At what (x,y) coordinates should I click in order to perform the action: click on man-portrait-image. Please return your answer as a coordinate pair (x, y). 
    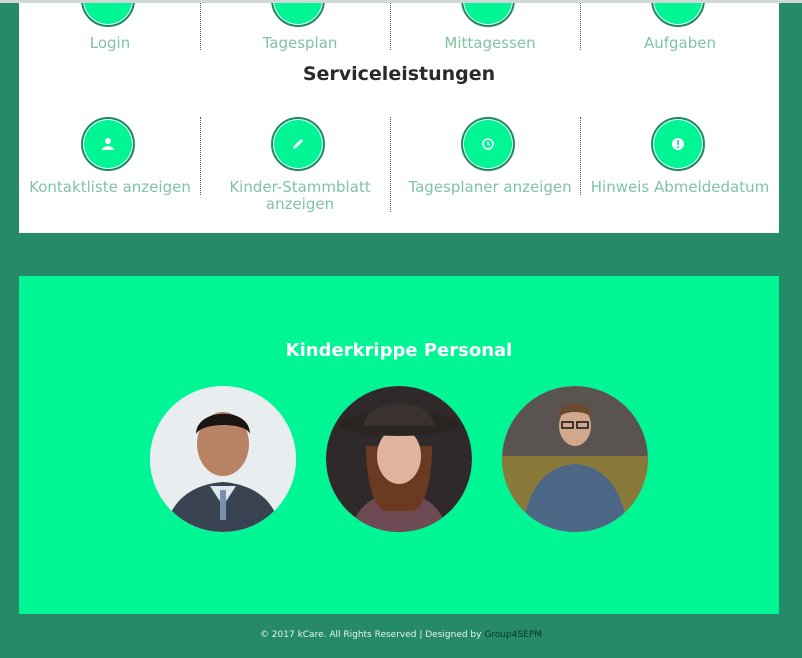
    Looking at the image, I should click on (223, 459).